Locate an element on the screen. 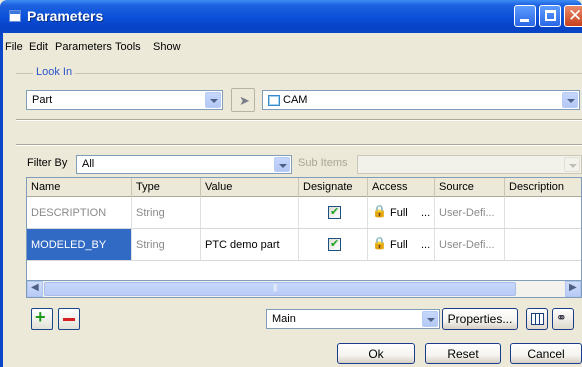 This screenshot has height=367, width=582. column-header-source: Source is located at coordinates (470, 187).